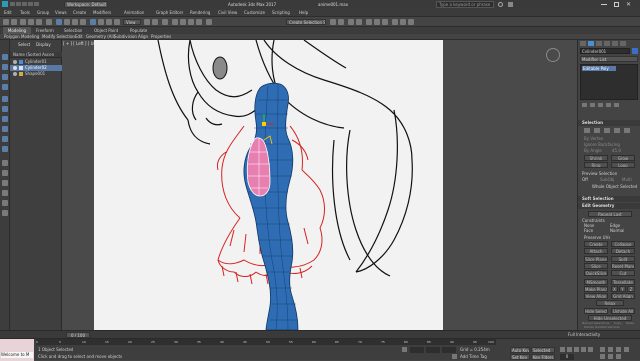  What do you see at coordinates (626, 349) in the screenshot?
I see `maximize-viewport-icon` at bounding box center [626, 349].